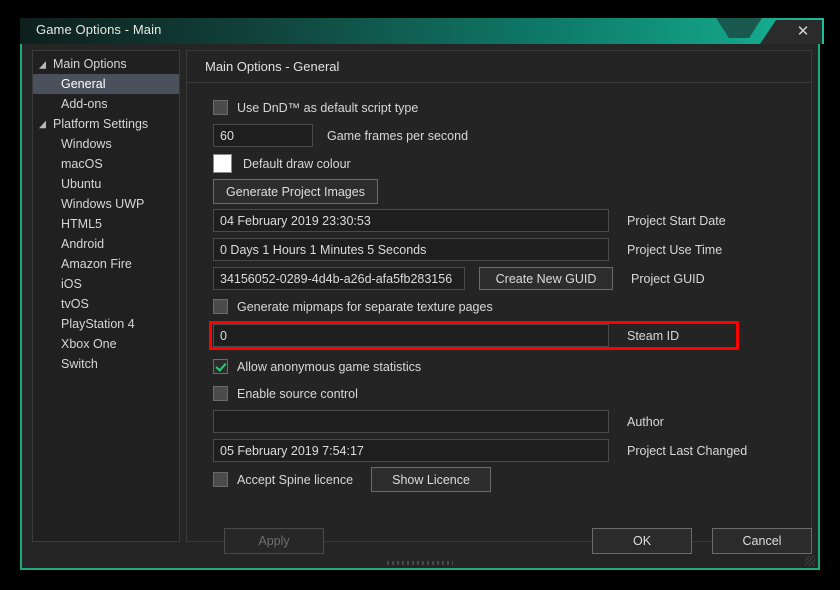  I want to click on generate-mipmaps-checkbox, so click(220, 306).